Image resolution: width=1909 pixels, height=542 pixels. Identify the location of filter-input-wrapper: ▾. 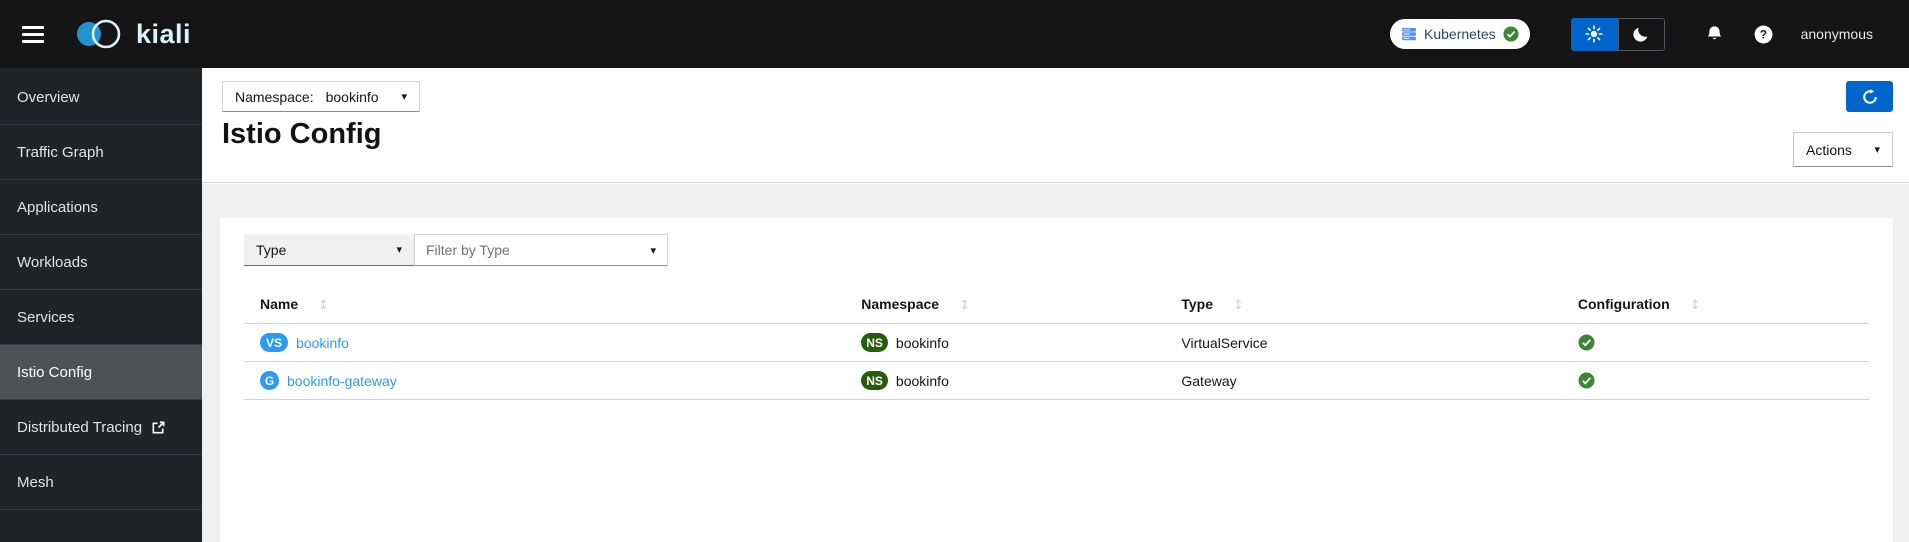
(541, 250).